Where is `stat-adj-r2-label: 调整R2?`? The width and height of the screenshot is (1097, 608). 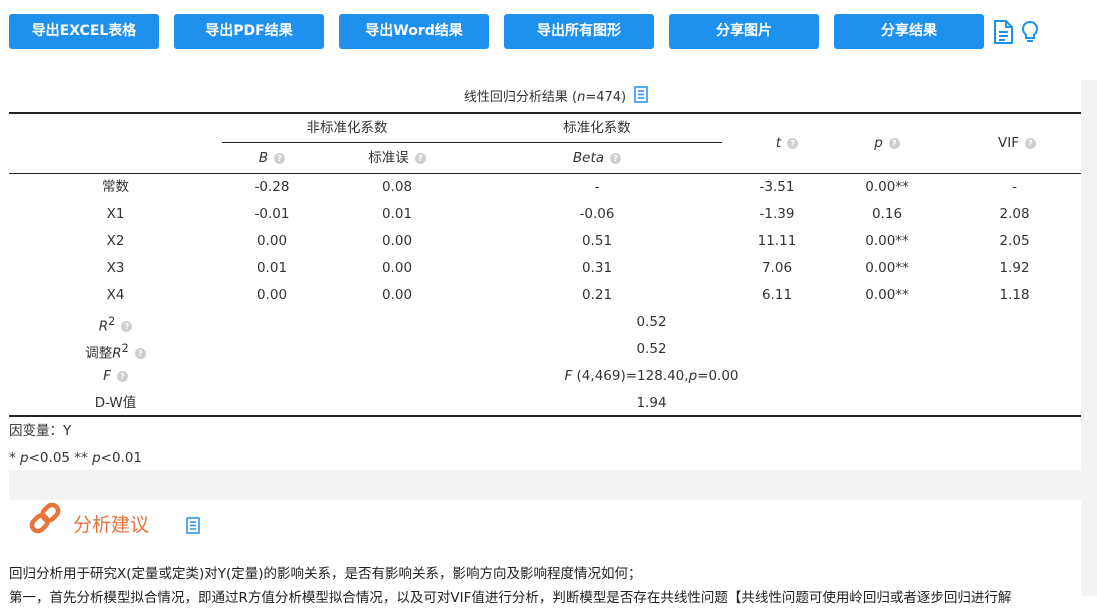
stat-adj-r2-label: 调整R2? is located at coordinates (115, 350).